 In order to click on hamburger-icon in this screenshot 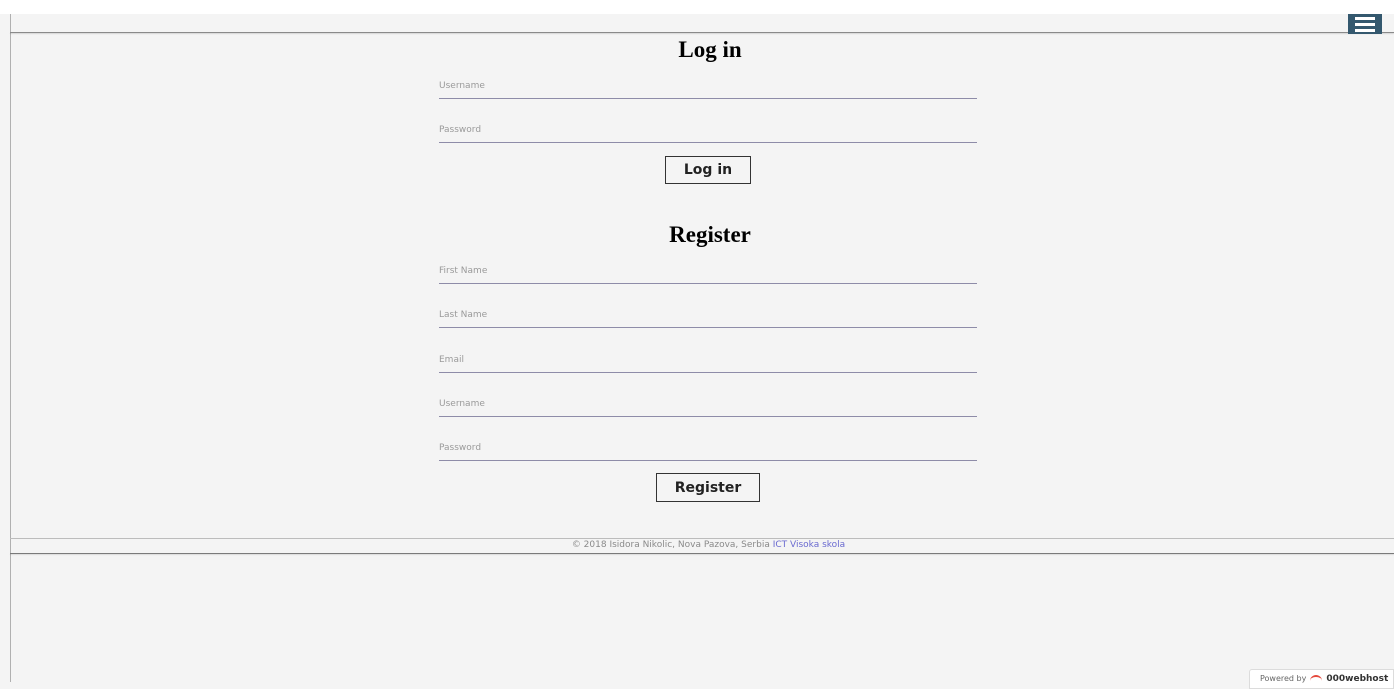, I will do `click(1365, 24)`.